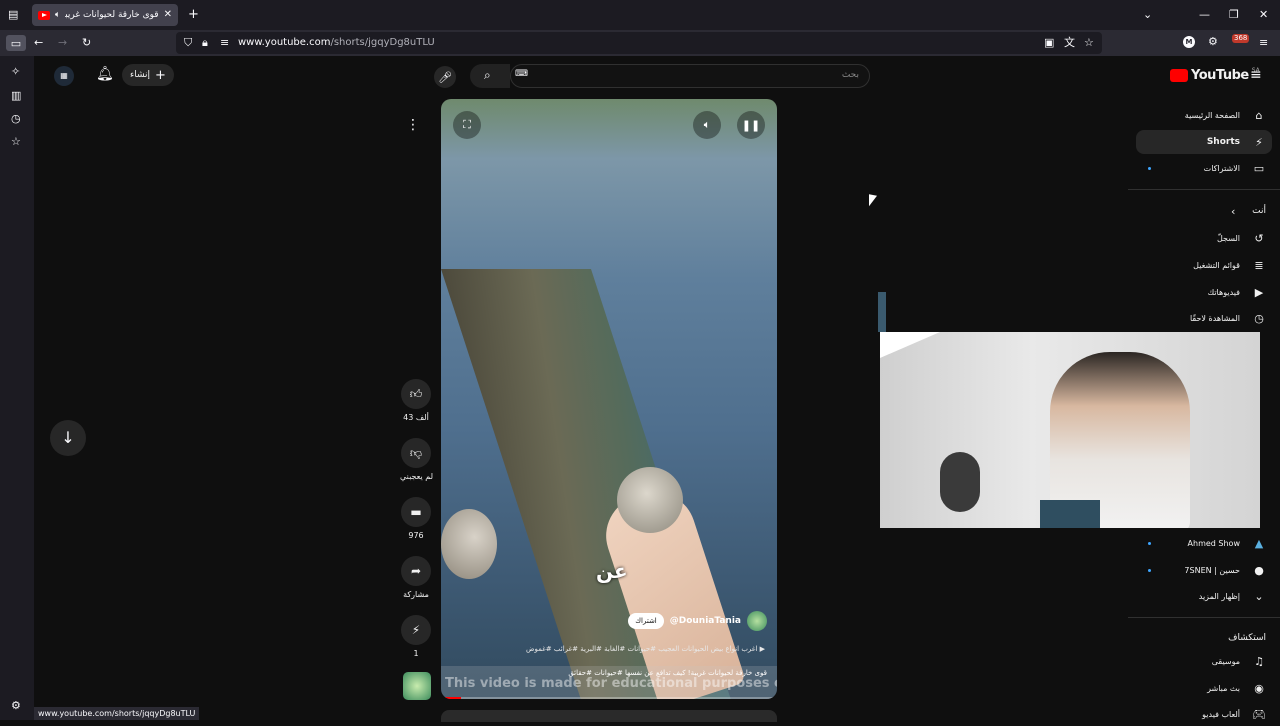  I want to click on comments-action: ▬ 976, so click(416, 518).